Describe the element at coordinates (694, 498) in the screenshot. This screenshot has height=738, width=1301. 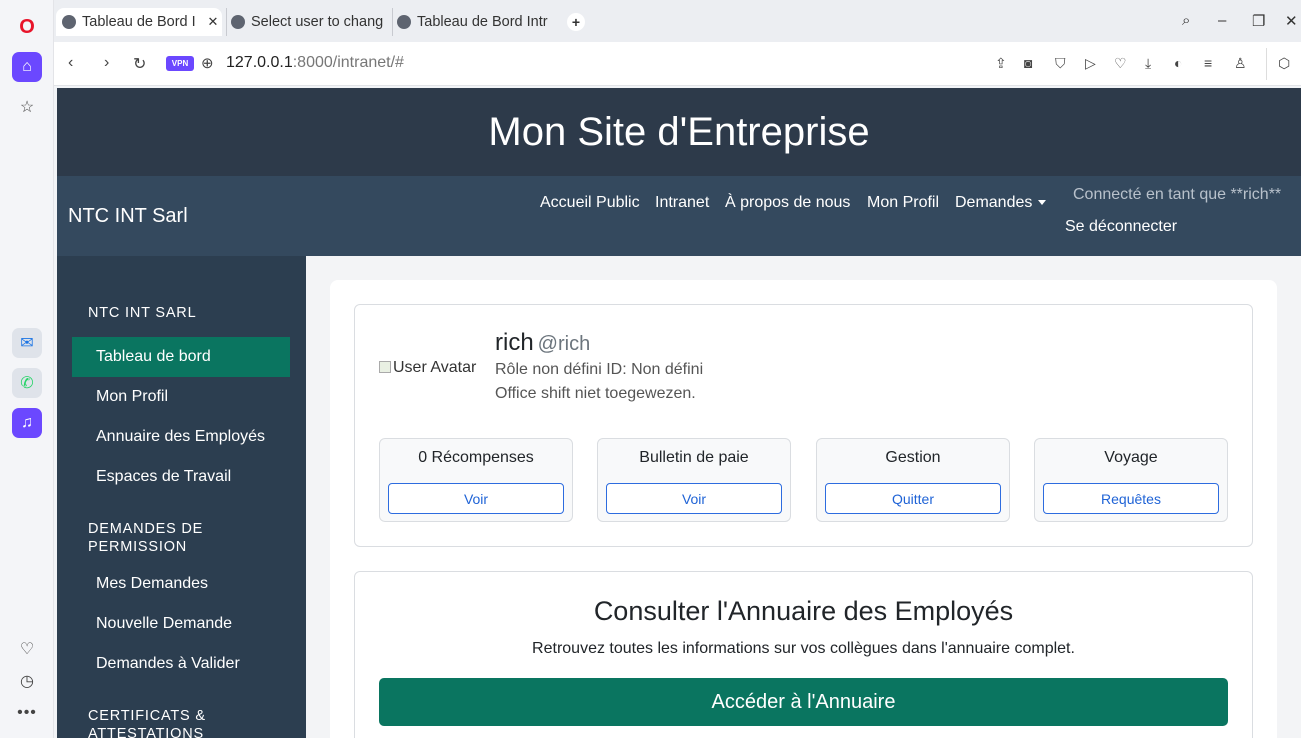
I see `payslip-view-button: Voir` at that location.